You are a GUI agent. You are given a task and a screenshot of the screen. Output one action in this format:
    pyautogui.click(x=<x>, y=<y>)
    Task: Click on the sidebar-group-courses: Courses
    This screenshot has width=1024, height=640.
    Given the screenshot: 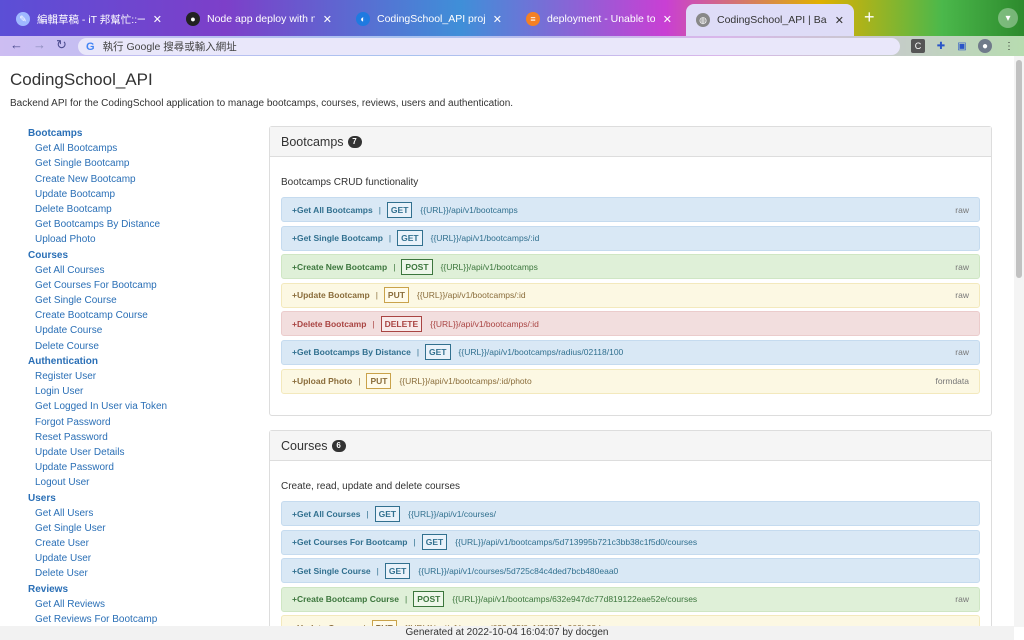 What is the action you would take?
    pyautogui.click(x=138, y=255)
    